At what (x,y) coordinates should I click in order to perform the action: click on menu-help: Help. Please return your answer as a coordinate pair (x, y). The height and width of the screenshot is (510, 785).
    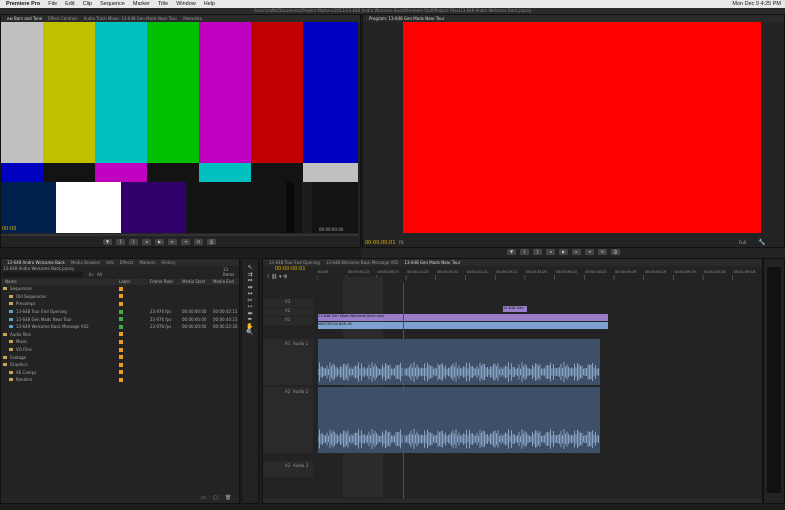
    Looking at the image, I should click on (209, 4).